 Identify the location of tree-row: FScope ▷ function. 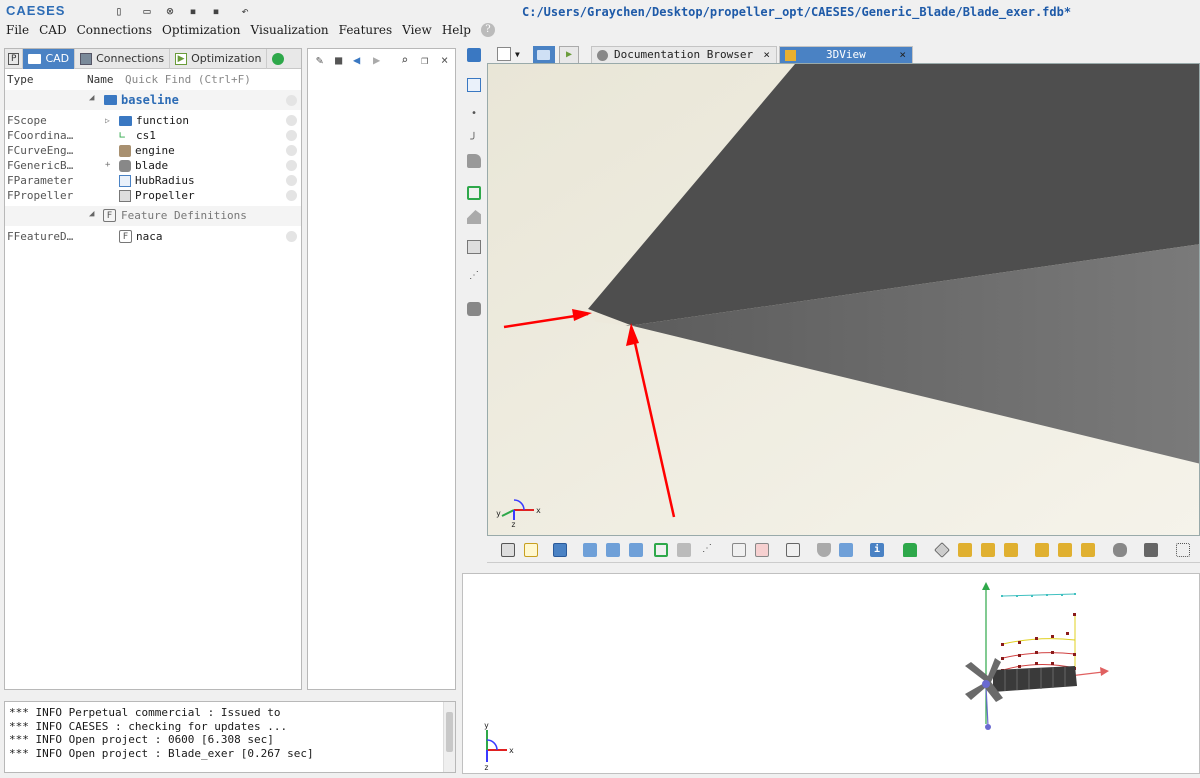
(153, 120).